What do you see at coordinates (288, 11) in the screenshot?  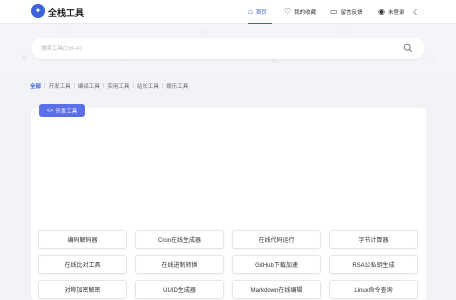 I see `heart-icon: ♡` at bounding box center [288, 11].